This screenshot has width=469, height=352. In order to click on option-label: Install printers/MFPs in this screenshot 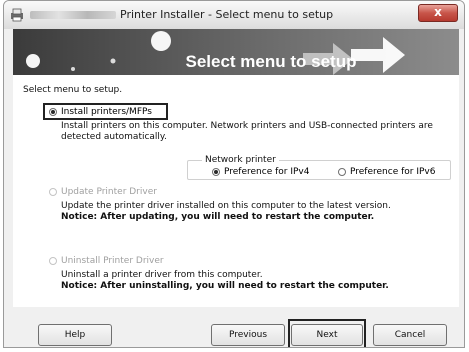, I will do `click(106, 112)`.